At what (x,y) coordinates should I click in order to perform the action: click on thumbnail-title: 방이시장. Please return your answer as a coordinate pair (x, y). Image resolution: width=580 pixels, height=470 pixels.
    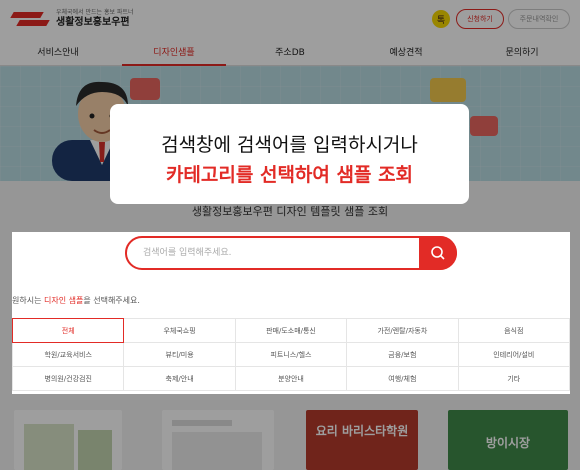
    Looking at the image, I should click on (508, 443).